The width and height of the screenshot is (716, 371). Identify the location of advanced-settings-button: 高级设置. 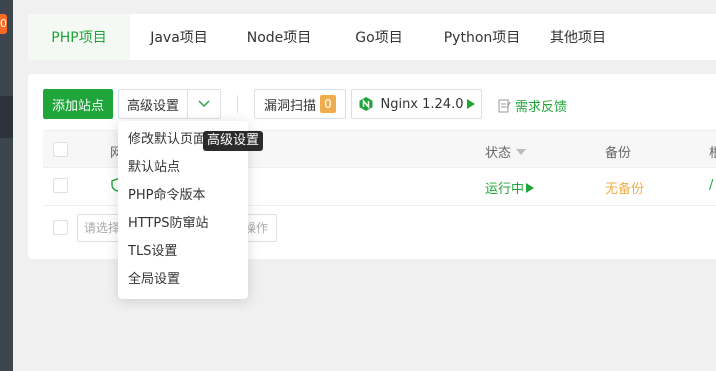
(153, 104).